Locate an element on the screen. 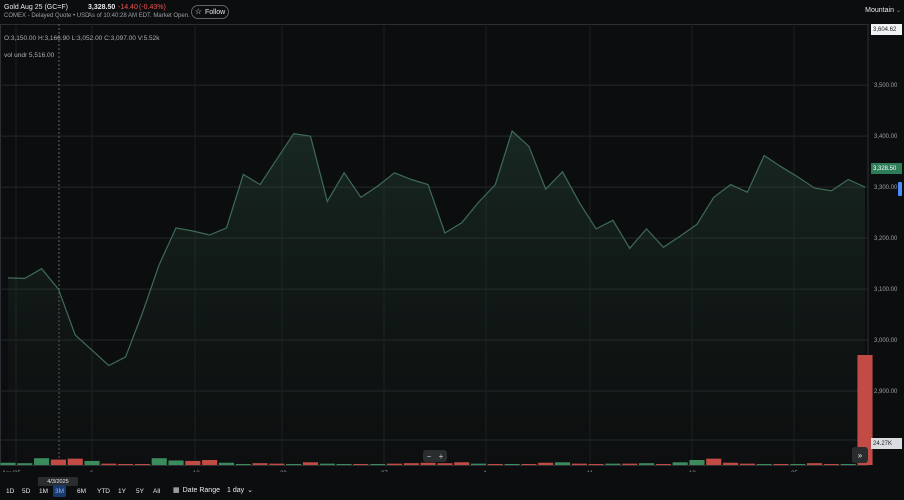  y-tick-label: 3,400.00 is located at coordinates (886, 137).